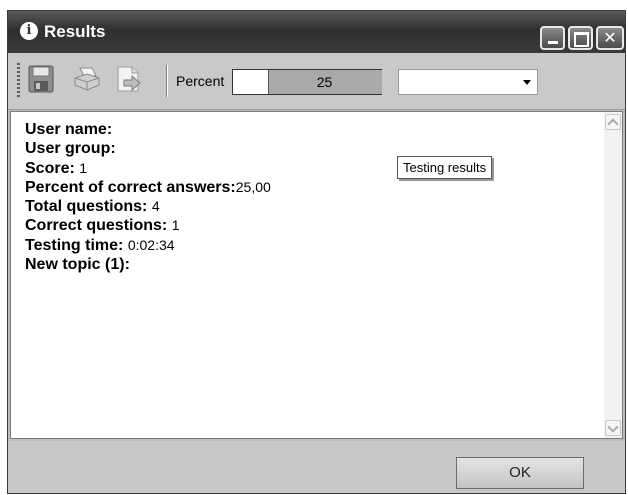 This screenshot has width=628, height=495. Describe the element at coordinates (29, 31) in the screenshot. I see `info-icon: i` at that location.